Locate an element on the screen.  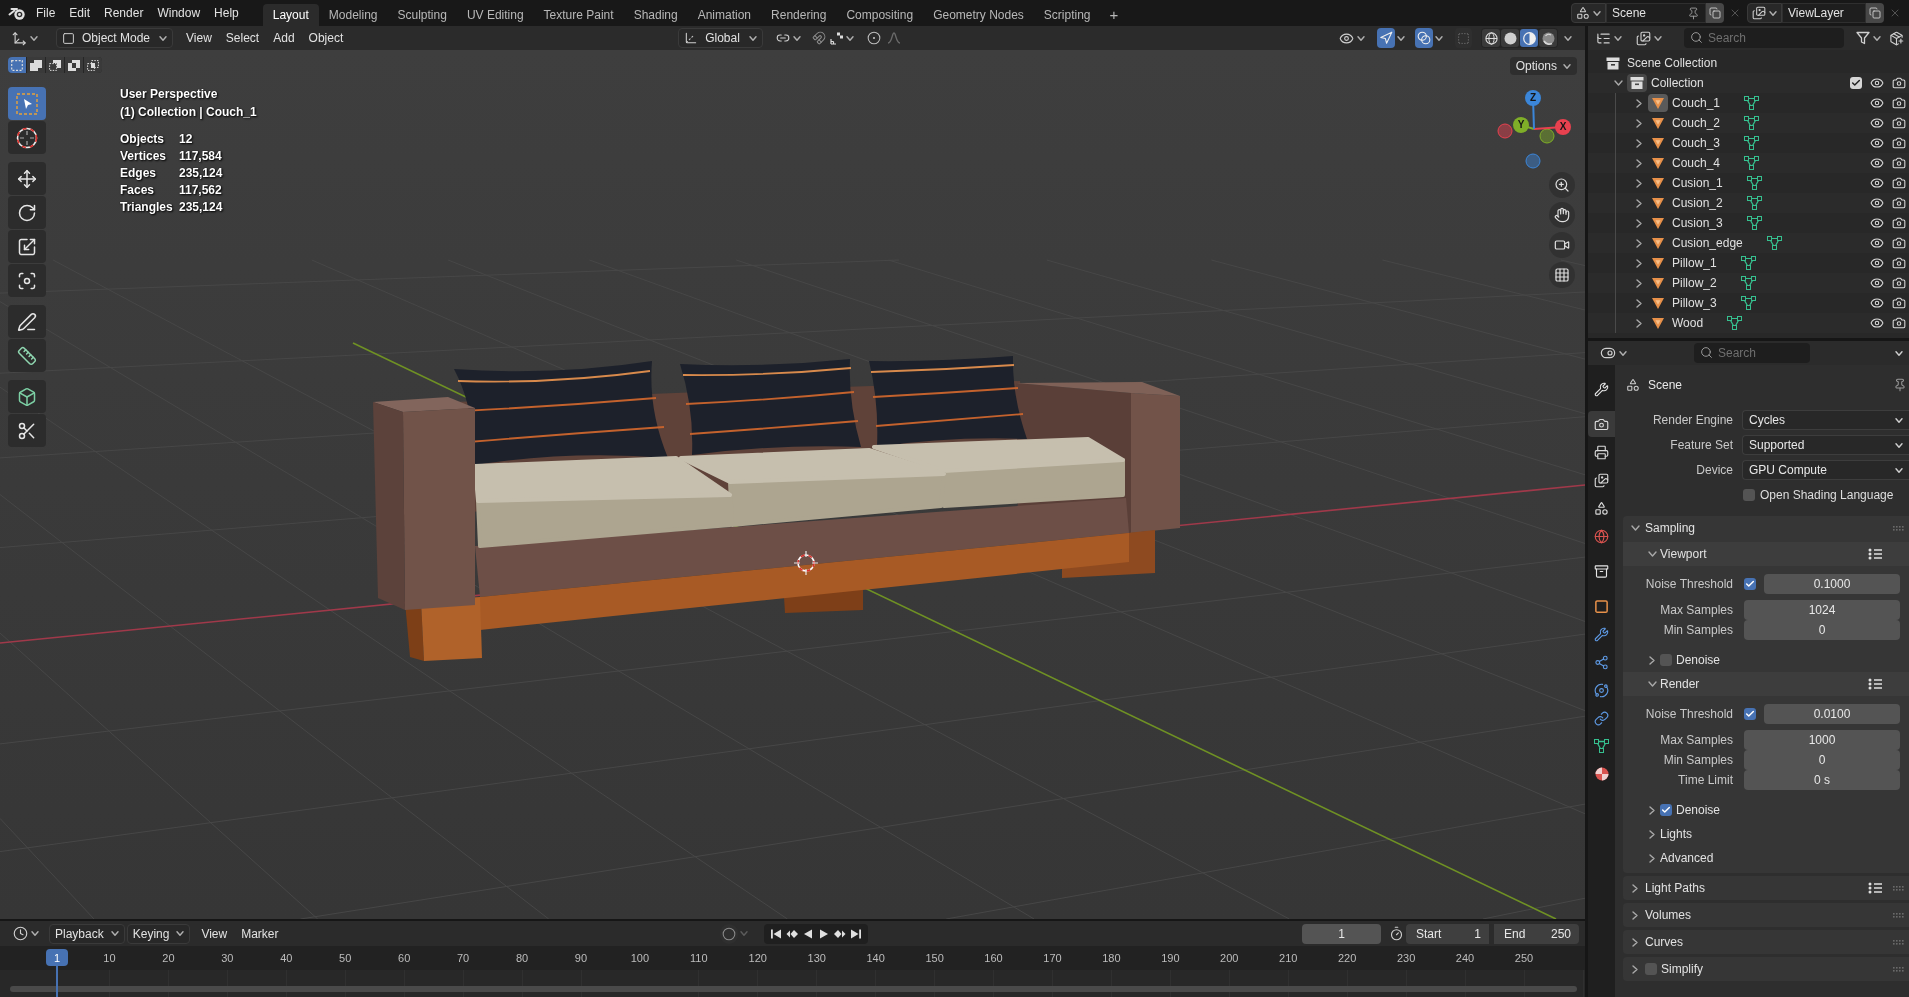
menu-item: Marker is located at coordinates (260, 933).